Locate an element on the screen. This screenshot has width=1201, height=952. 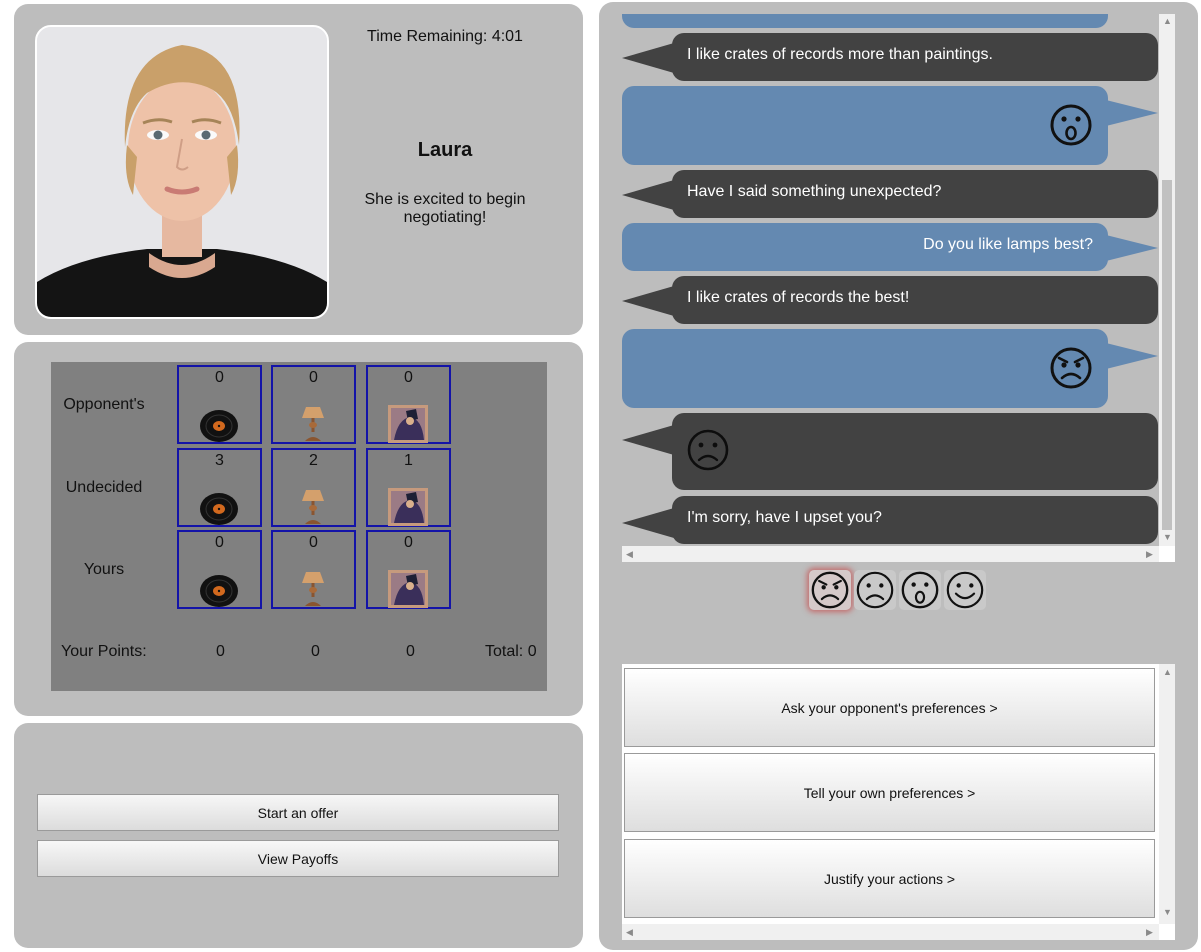
chat-bubble-agent: I'm sorry, have I upset you? is located at coordinates (915, 520).